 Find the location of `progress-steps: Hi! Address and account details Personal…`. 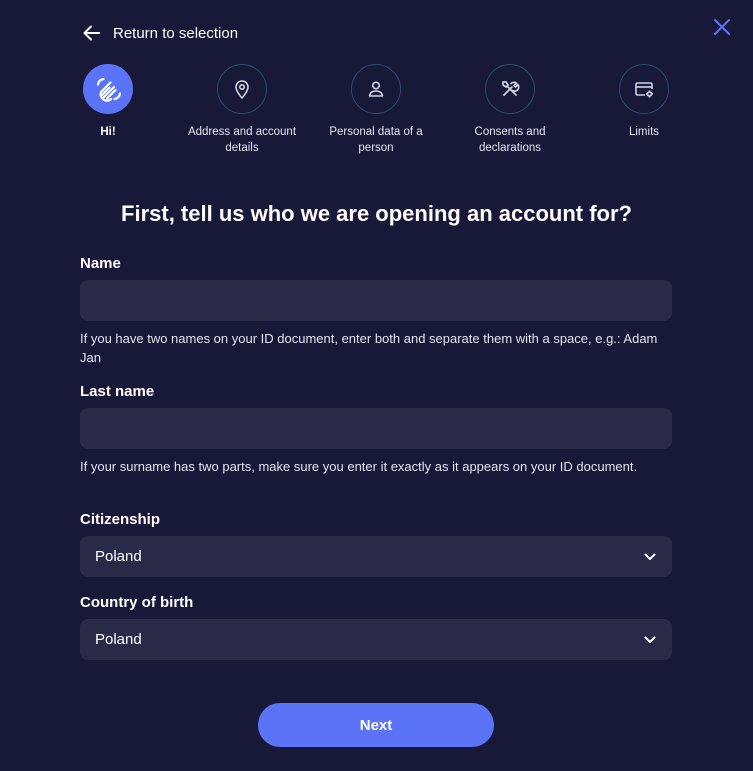

progress-steps: Hi! Address and account details Personal… is located at coordinates (376, 119).